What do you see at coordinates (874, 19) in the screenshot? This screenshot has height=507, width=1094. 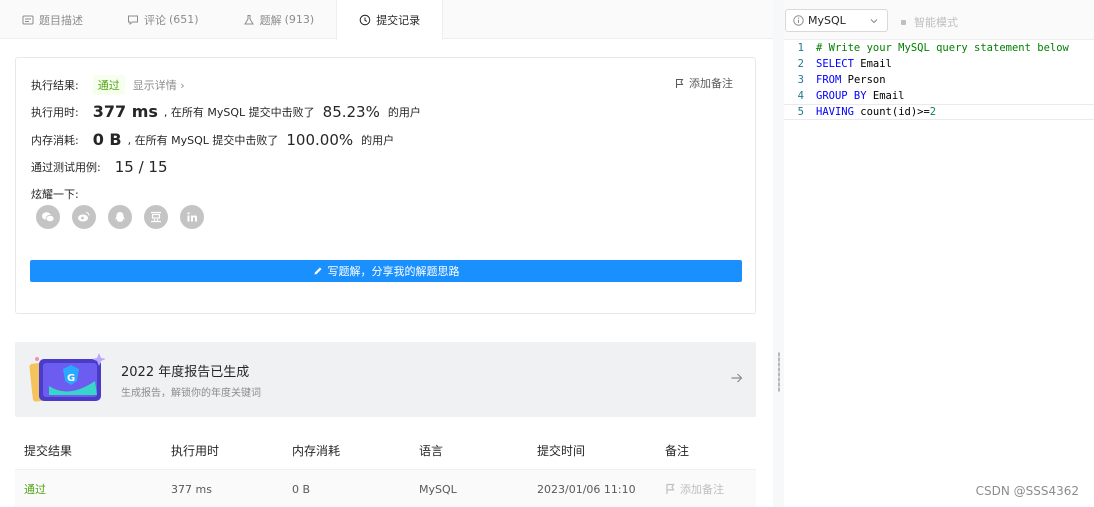 I see `chevron-down-icon` at bounding box center [874, 19].